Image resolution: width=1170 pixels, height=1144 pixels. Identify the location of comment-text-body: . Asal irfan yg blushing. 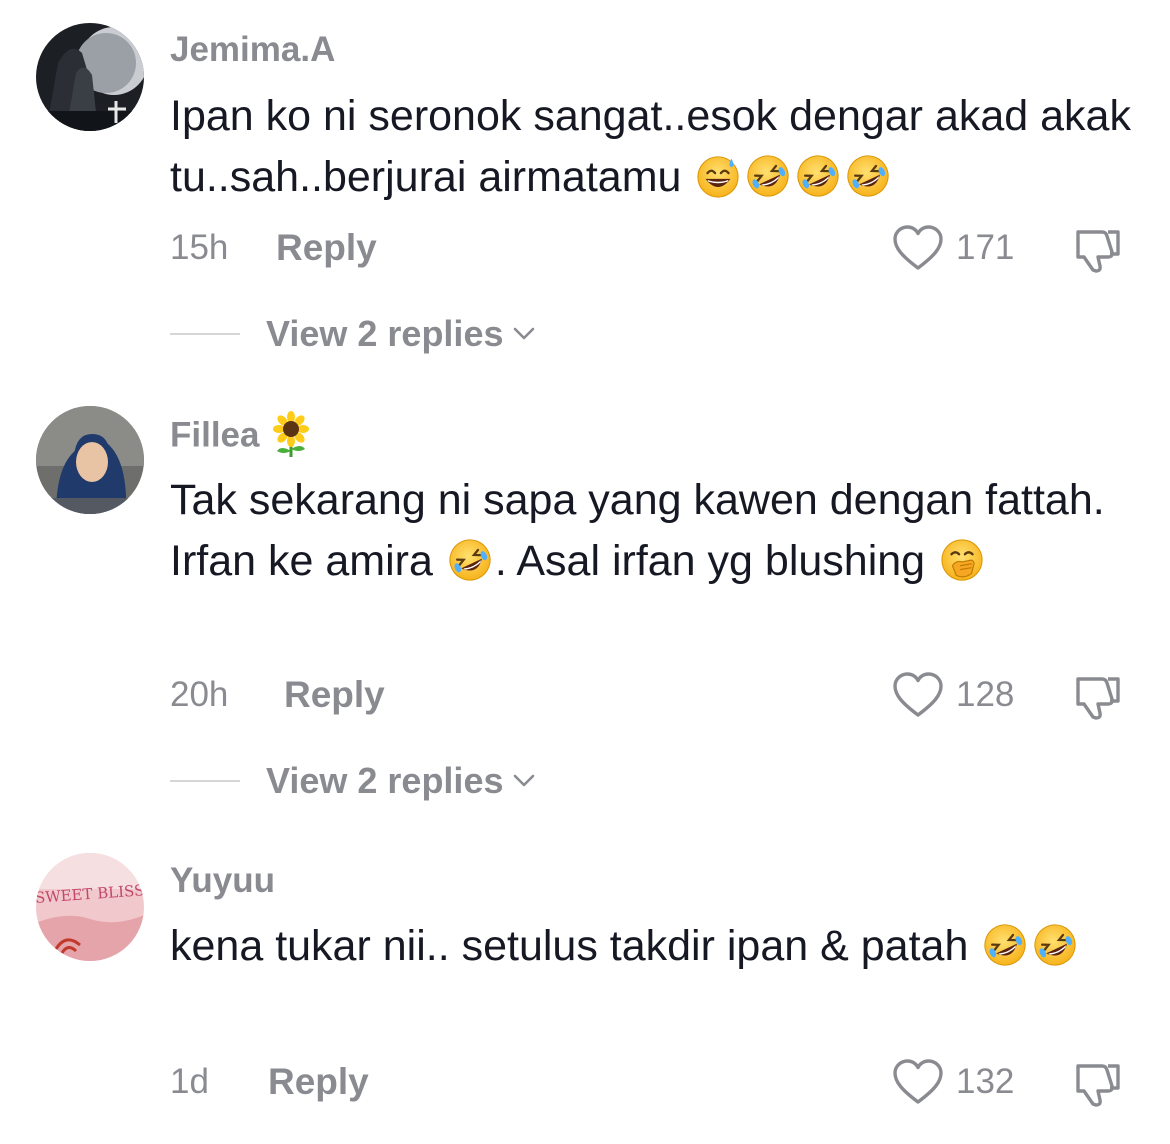
(716, 561).